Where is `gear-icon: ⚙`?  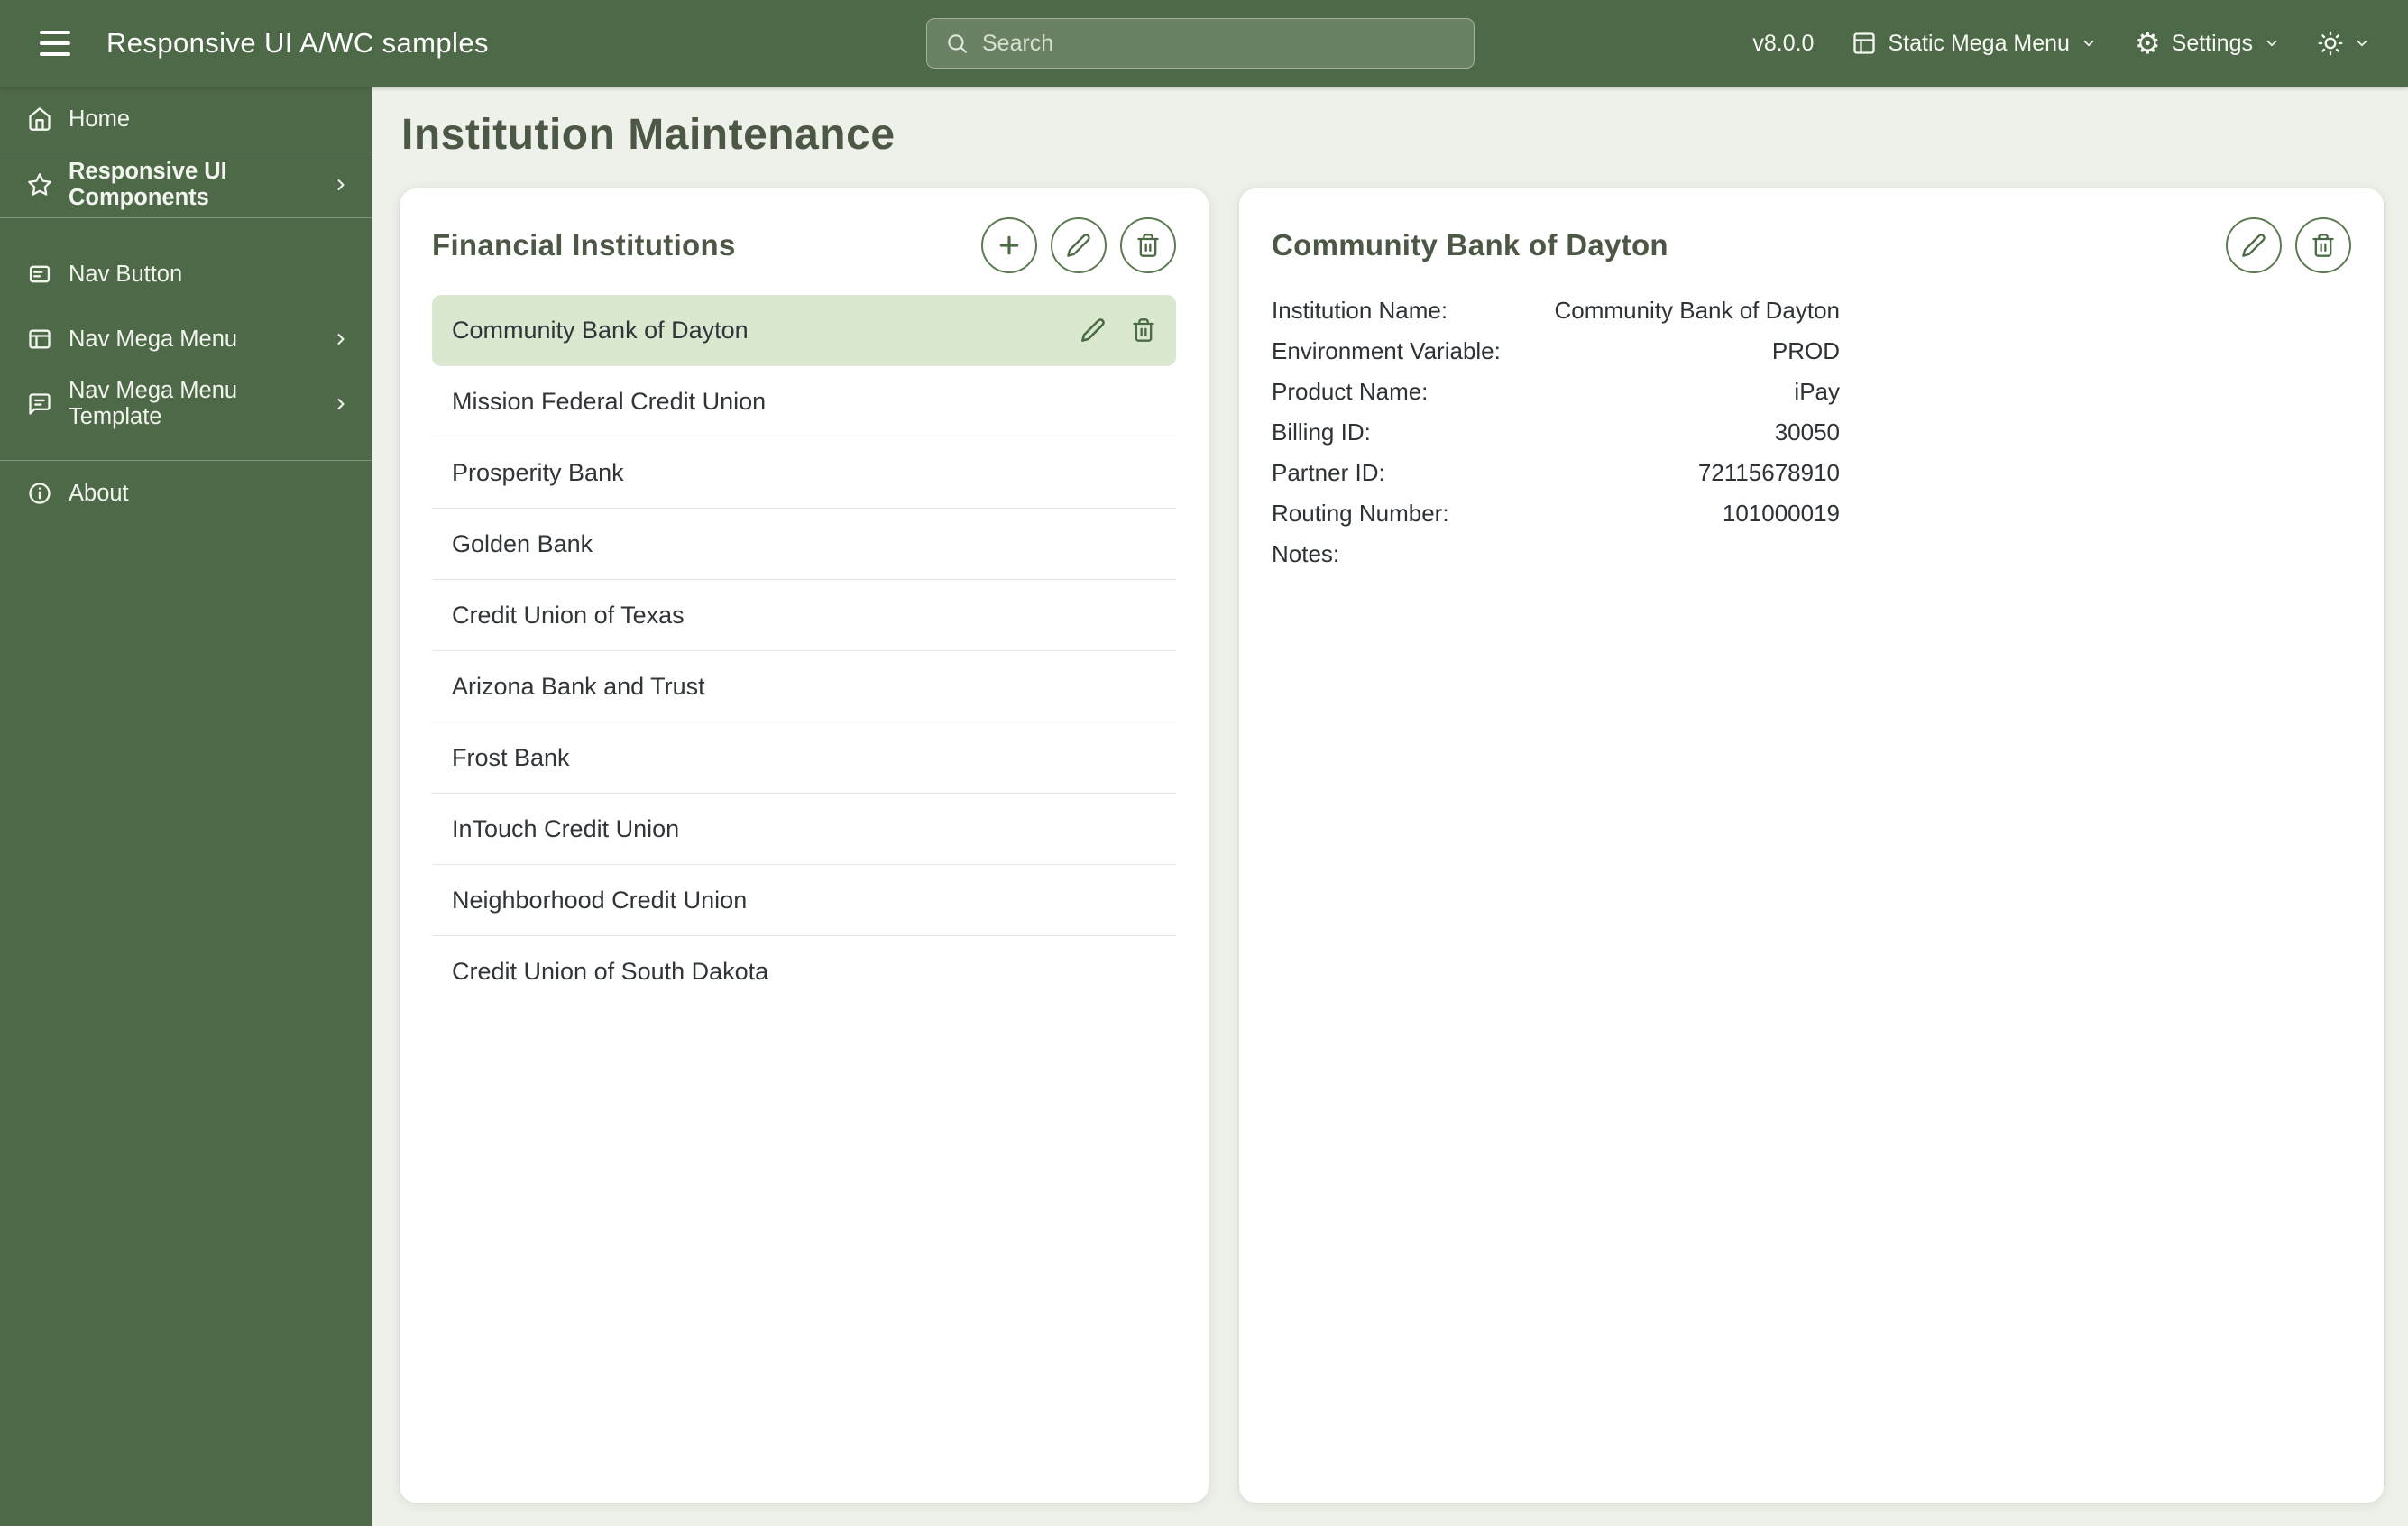 gear-icon: ⚙ is located at coordinates (2147, 43).